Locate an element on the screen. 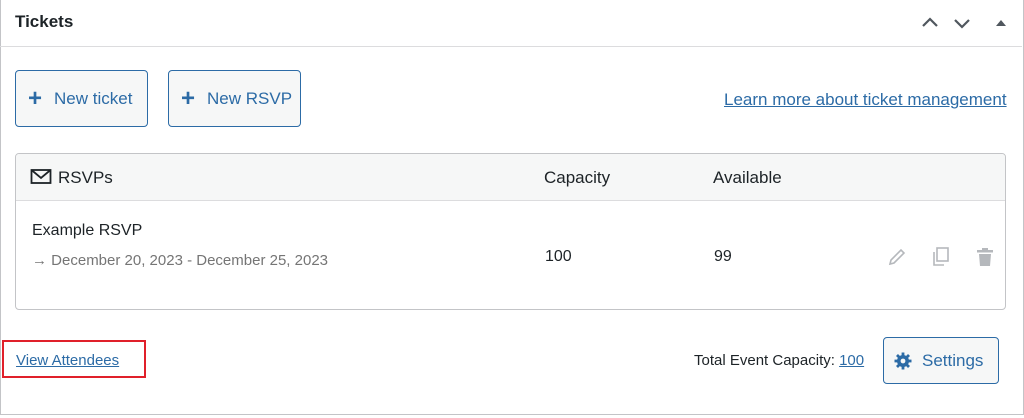  rsvp-date-range: December 20, 2023 - December 25, 2023 is located at coordinates (189, 260).